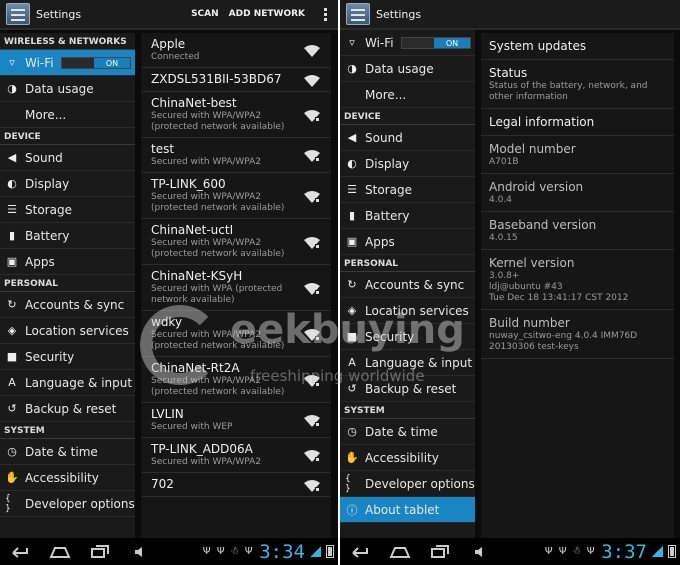 This screenshot has height=565, width=680. Describe the element at coordinates (12, 235) in the screenshot. I see `battery-icon: ▮` at that location.